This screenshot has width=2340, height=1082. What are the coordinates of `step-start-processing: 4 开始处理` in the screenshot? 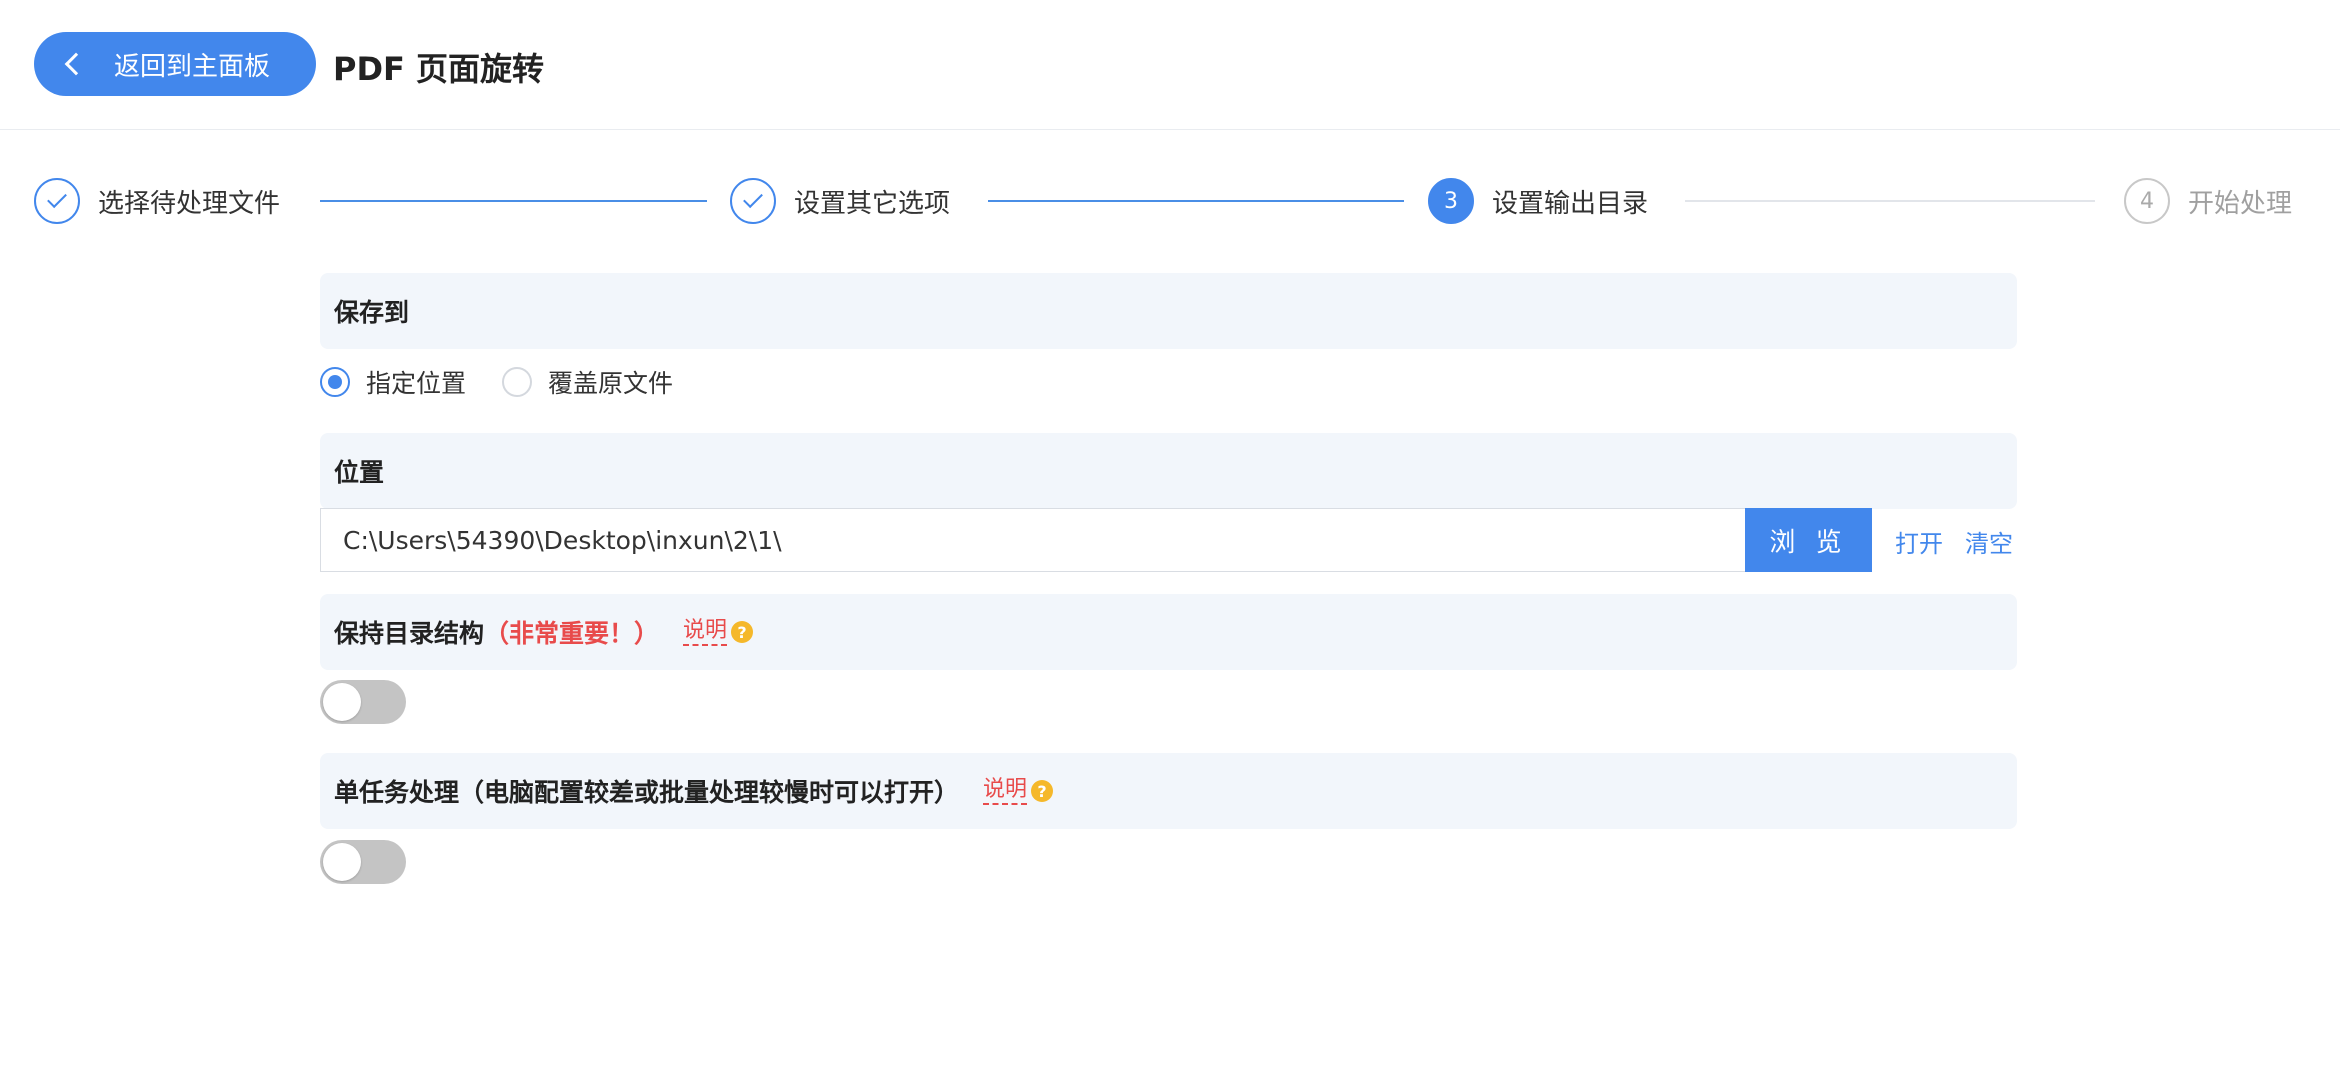 It's located at (2208, 201).